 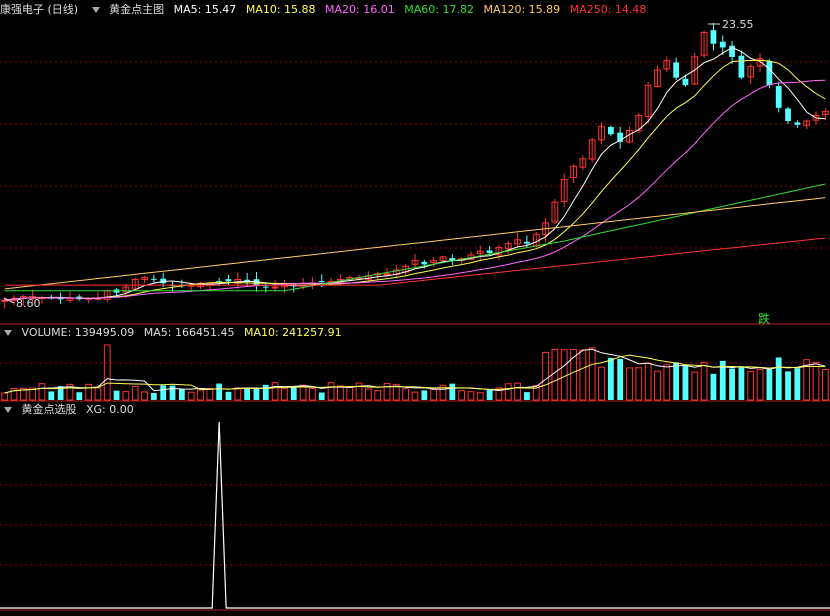 I want to click on indicator-dropdown-icon, so click(x=95, y=9).